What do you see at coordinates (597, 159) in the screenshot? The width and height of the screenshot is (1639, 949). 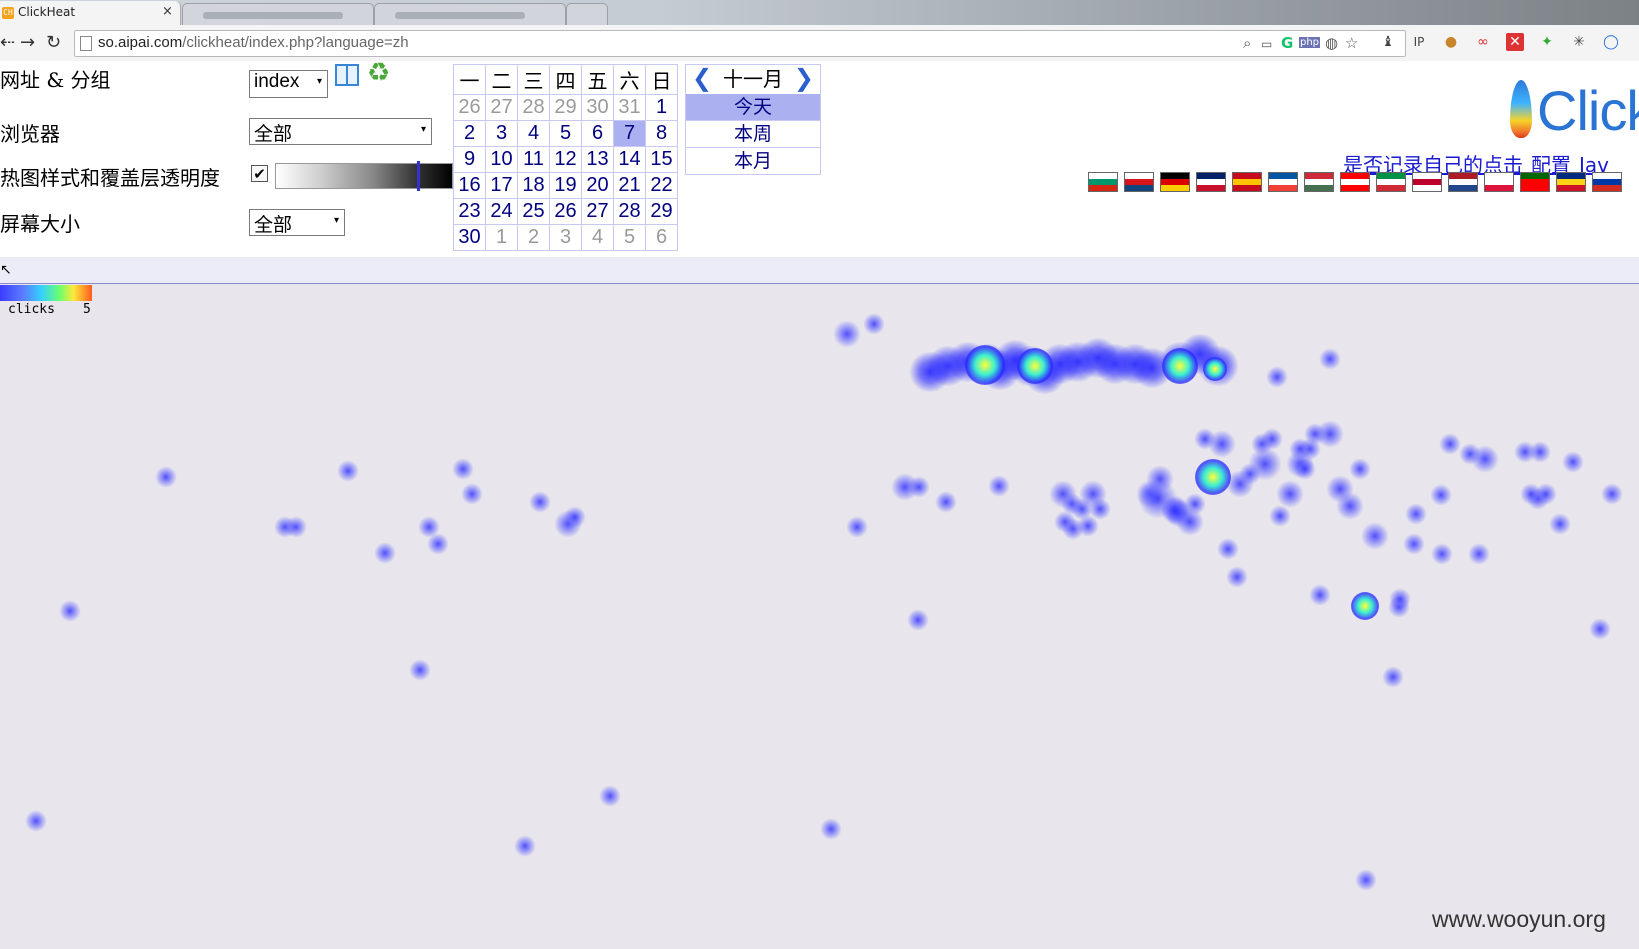 I see `calendar-day: 13` at bounding box center [597, 159].